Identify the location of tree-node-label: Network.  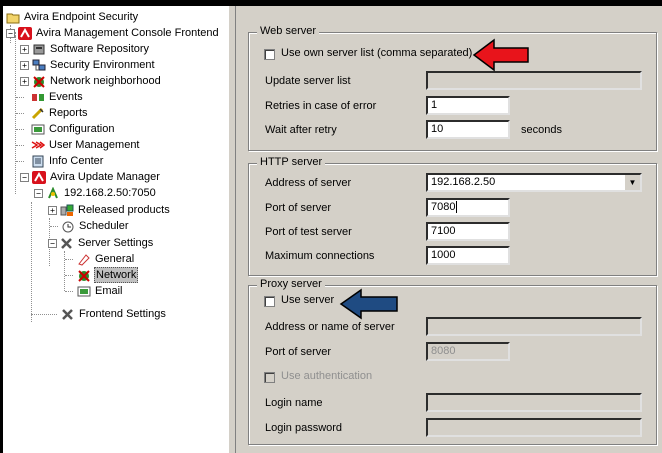
(116, 275).